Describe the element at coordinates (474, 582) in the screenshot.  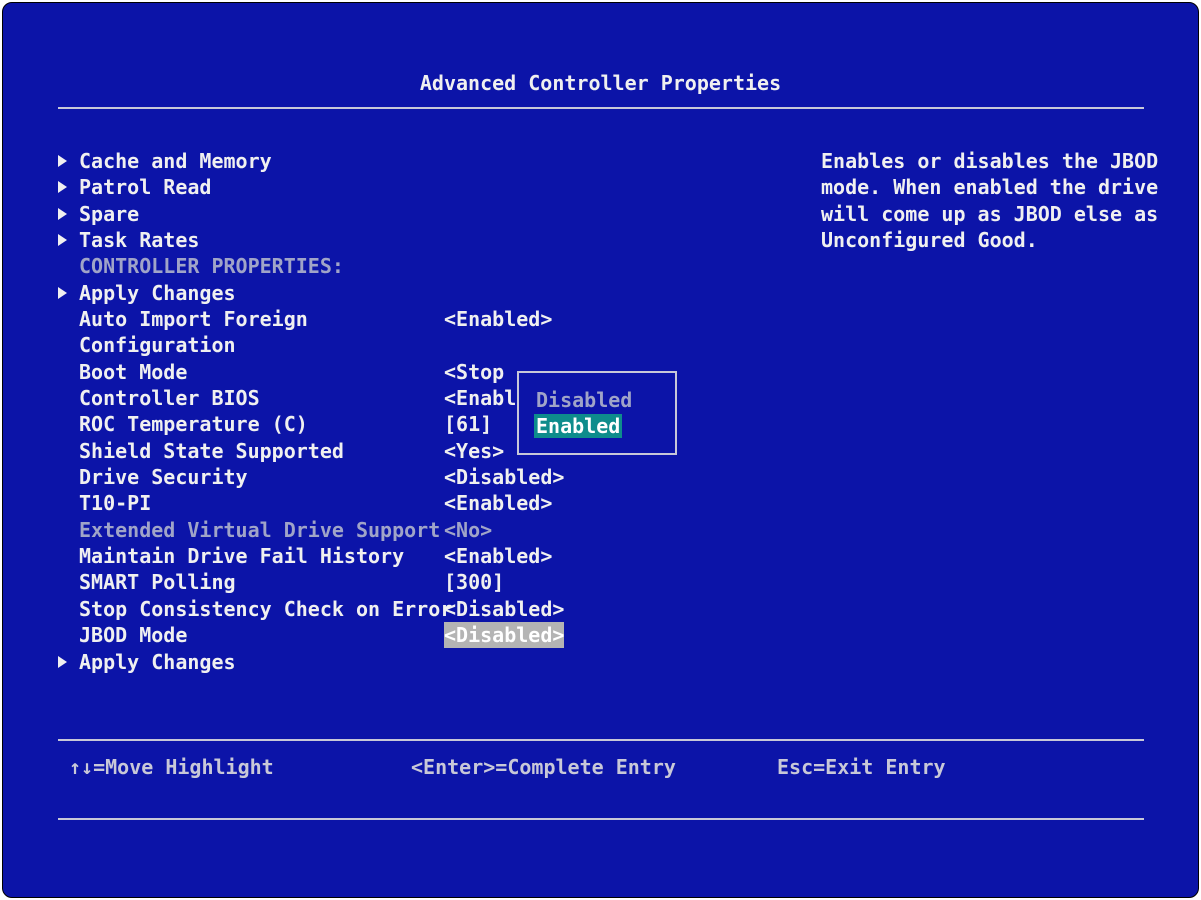
I see `setting-value-smart-polling: [300]` at that location.